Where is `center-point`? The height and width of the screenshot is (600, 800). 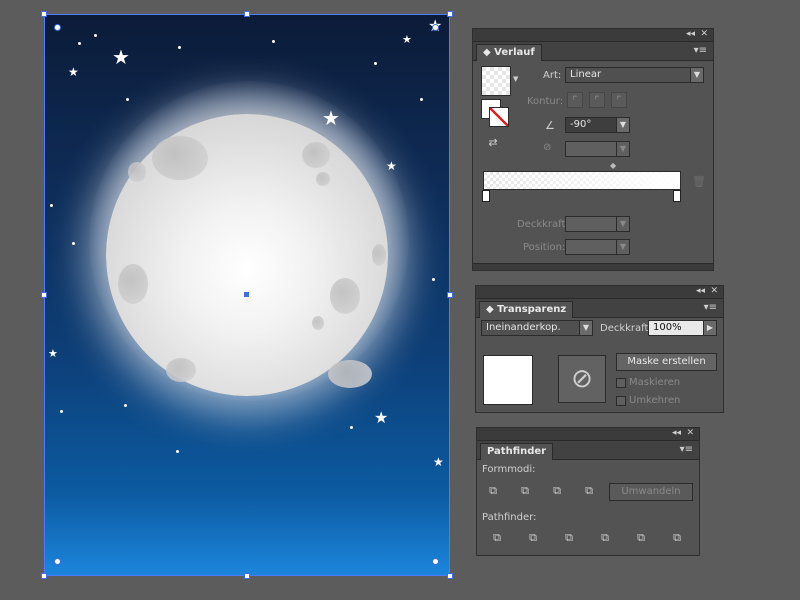
center-point is located at coordinates (246, 294).